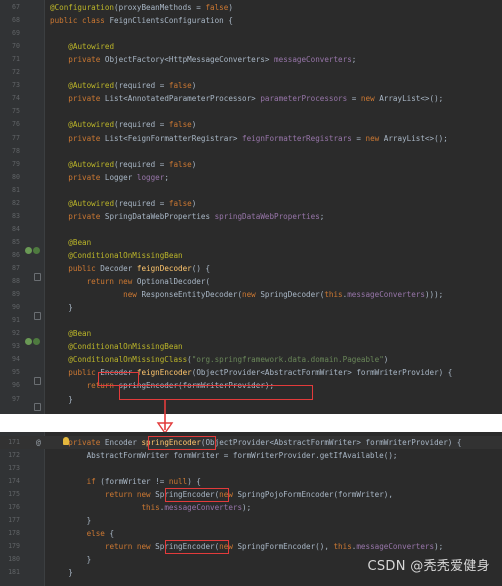  I want to click on line-number: 70, so click(16, 46).